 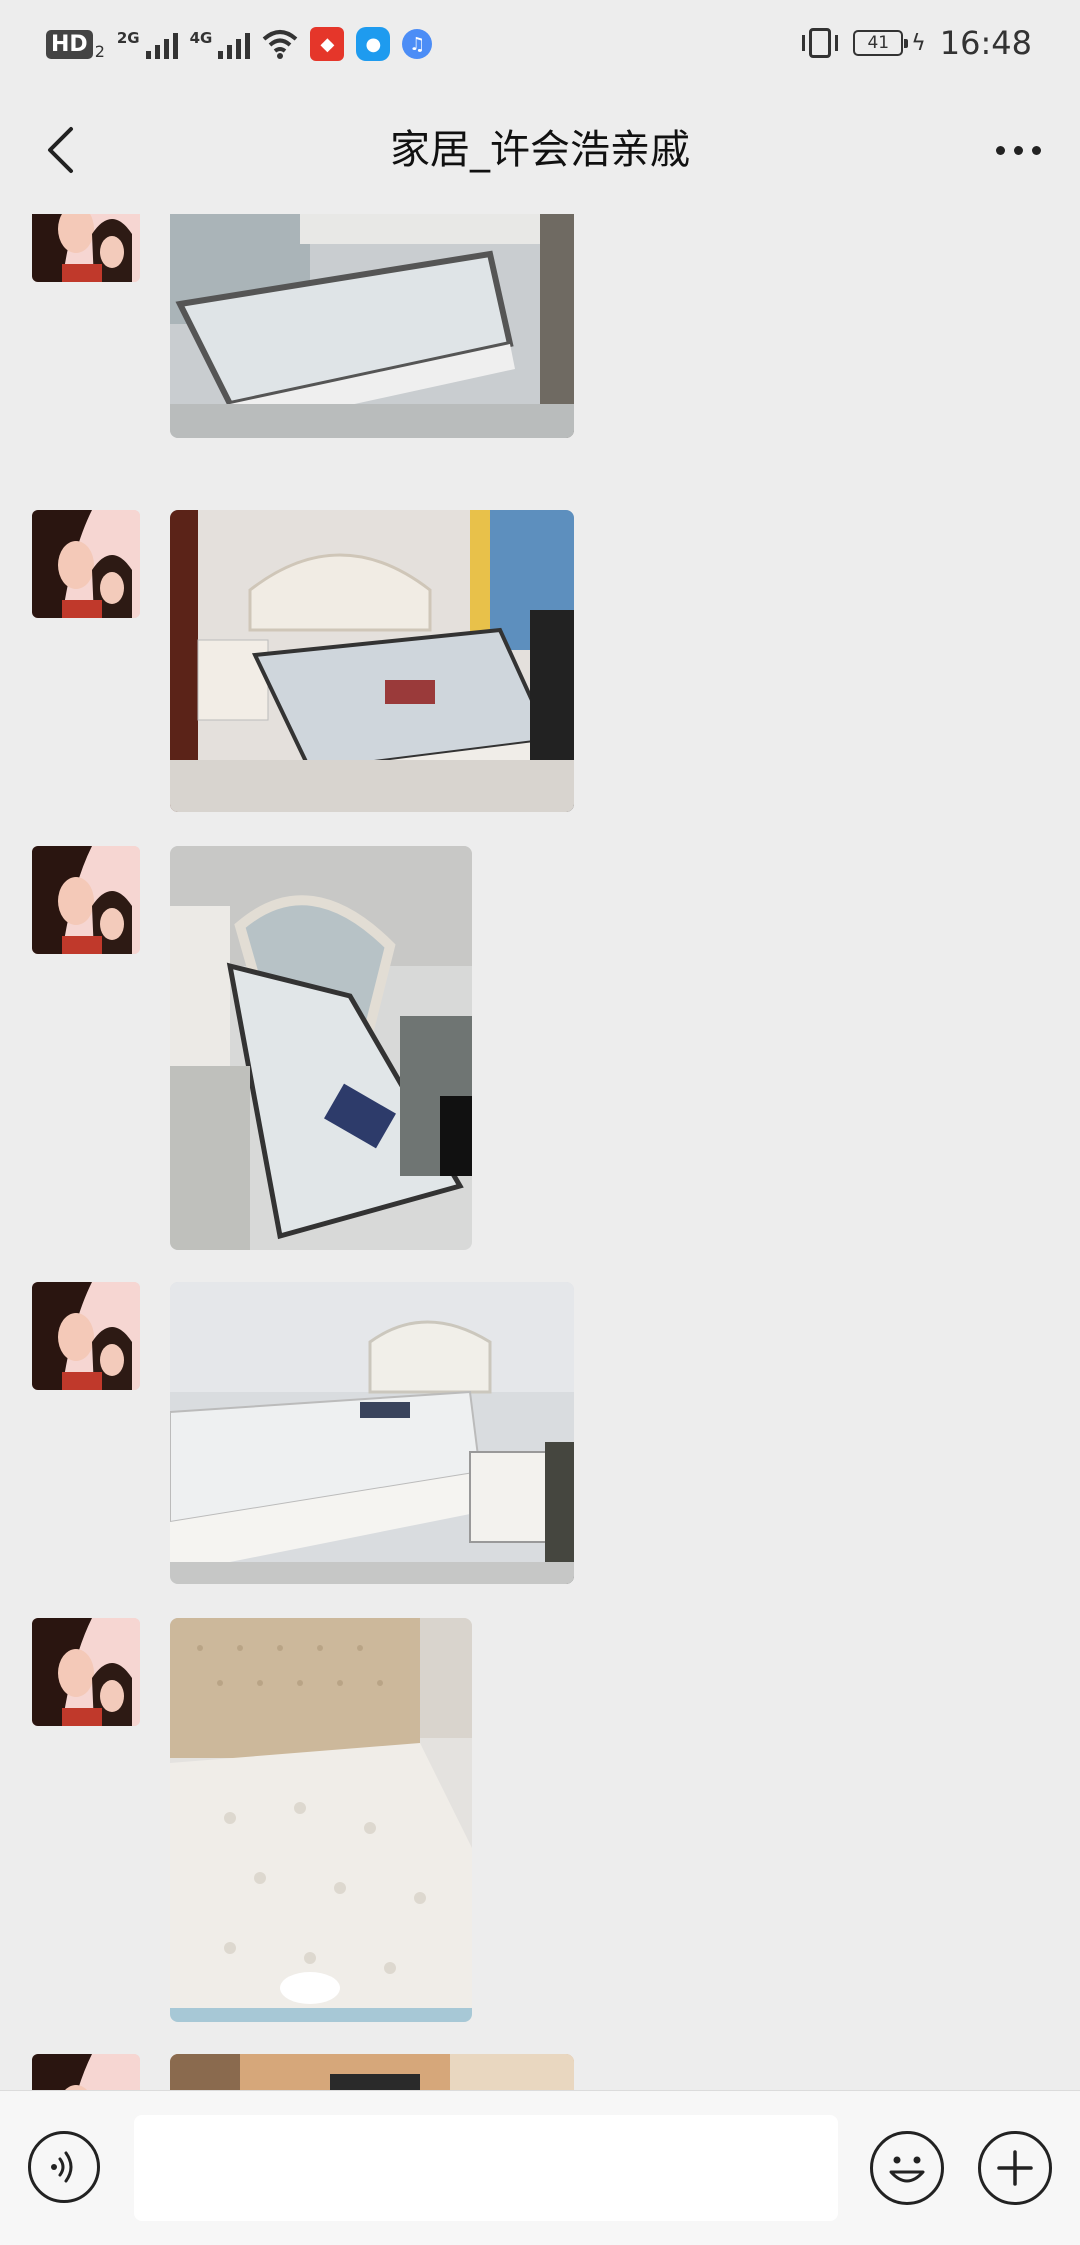 What do you see at coordinates (985, 43) in the screenshot?
I see `clock: 16:48` at bounding box center [985, 43].